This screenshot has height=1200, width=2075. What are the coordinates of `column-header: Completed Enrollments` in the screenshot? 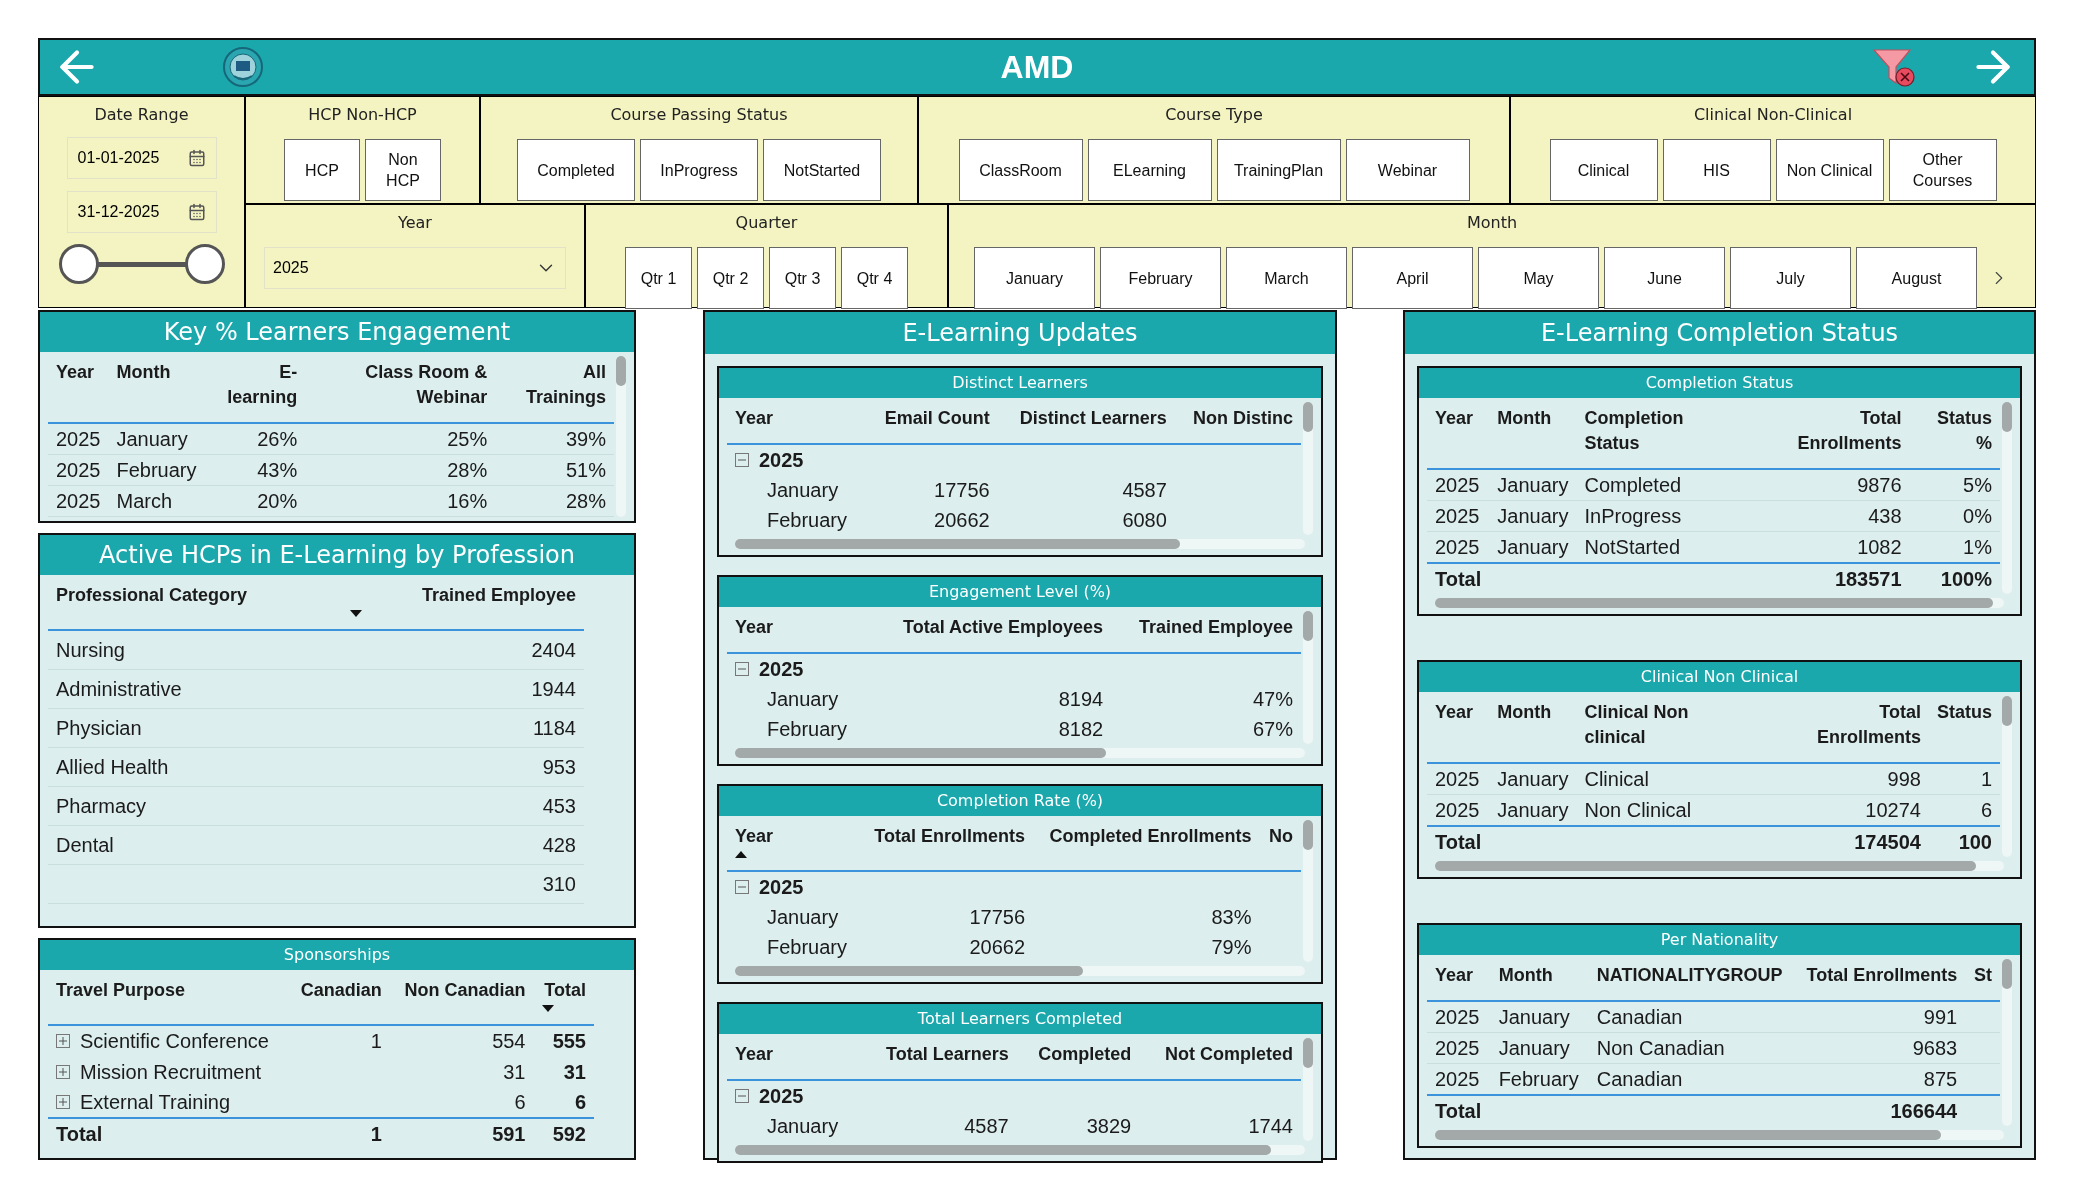 It's located at (1146, 836).